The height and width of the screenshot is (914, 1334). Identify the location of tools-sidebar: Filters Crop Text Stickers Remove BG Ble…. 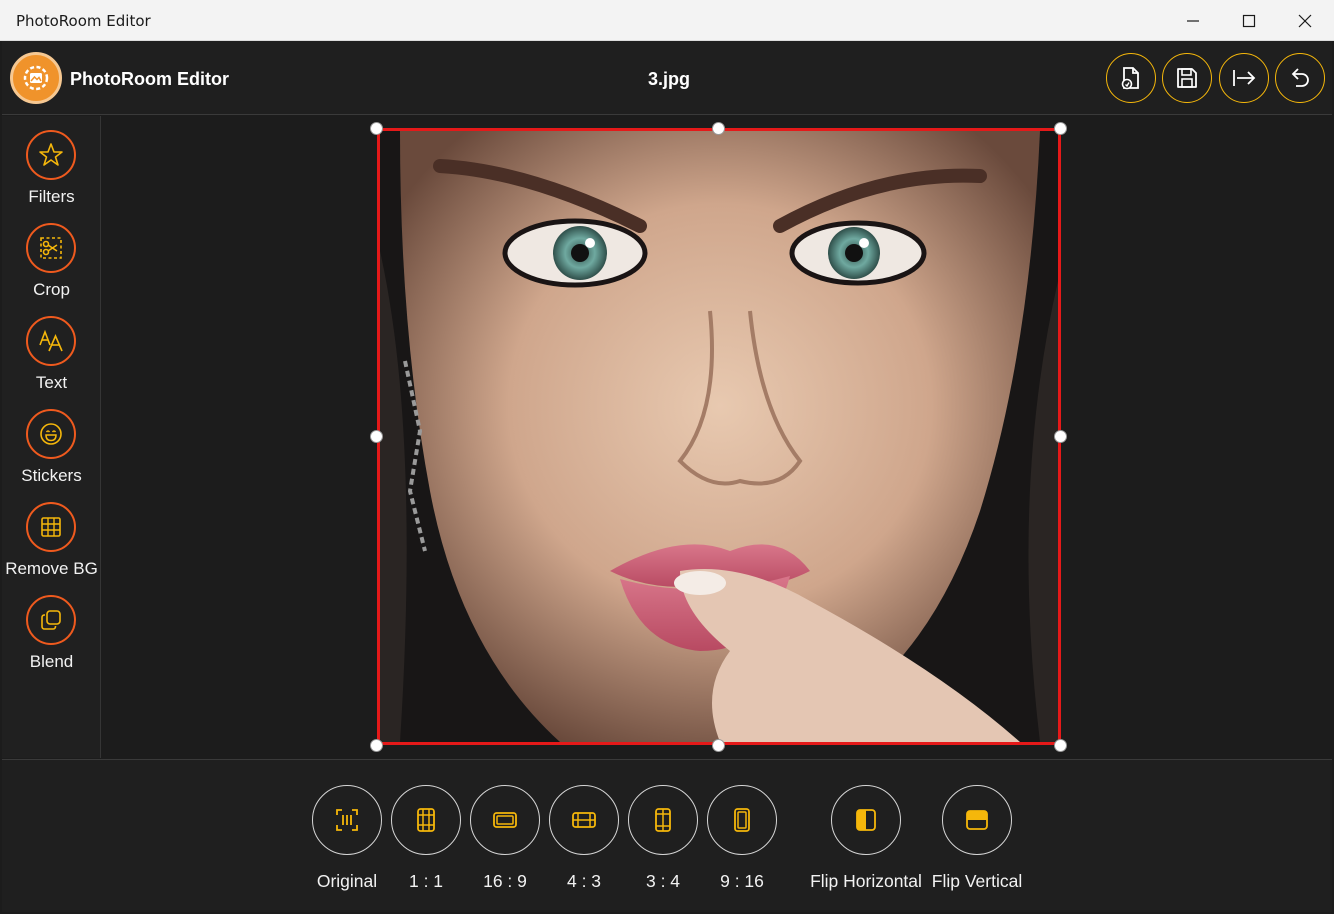
(51, 437).